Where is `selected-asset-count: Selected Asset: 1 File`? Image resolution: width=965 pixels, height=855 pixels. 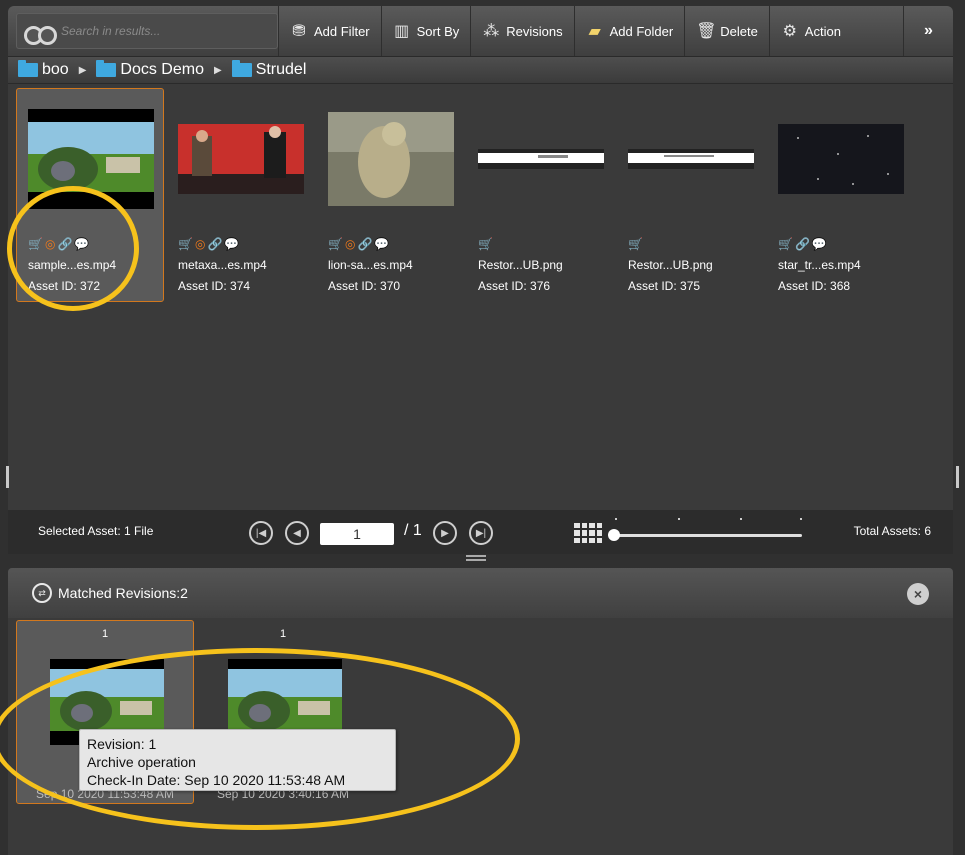 selected-asset-count: Selected Asset: 1 File is located at coordinates (96, 531).